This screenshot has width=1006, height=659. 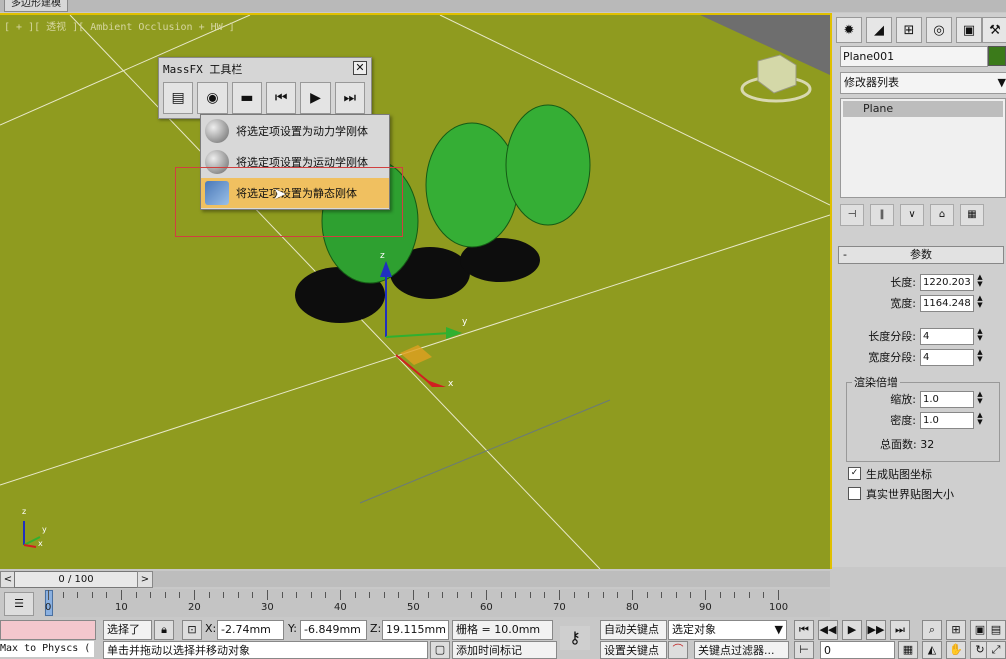 I want to click on motion-tab-icon: ◎, so click(x=939, y=30).